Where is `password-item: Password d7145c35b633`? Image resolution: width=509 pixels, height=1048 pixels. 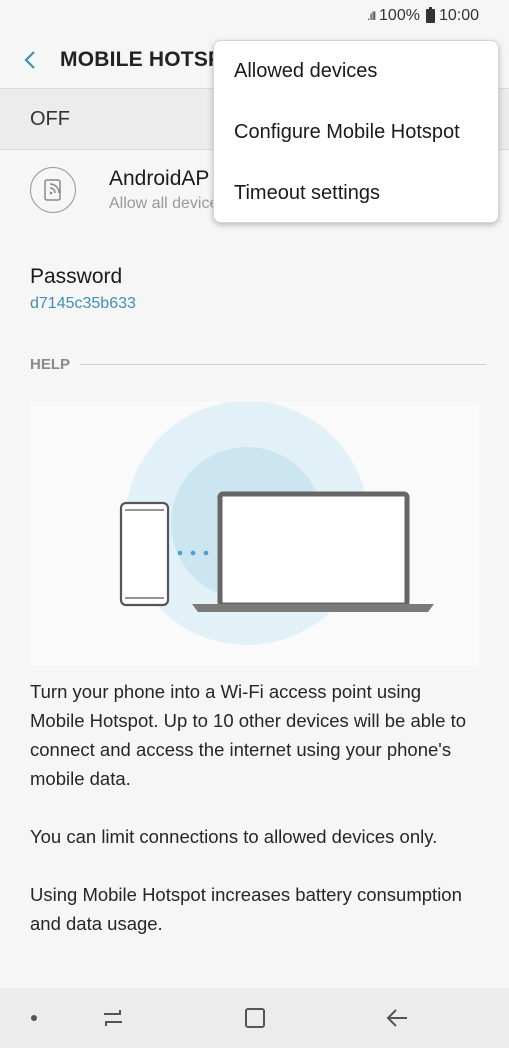 password-item: Password d7145c35b633 is located at coordinates (83, 289).